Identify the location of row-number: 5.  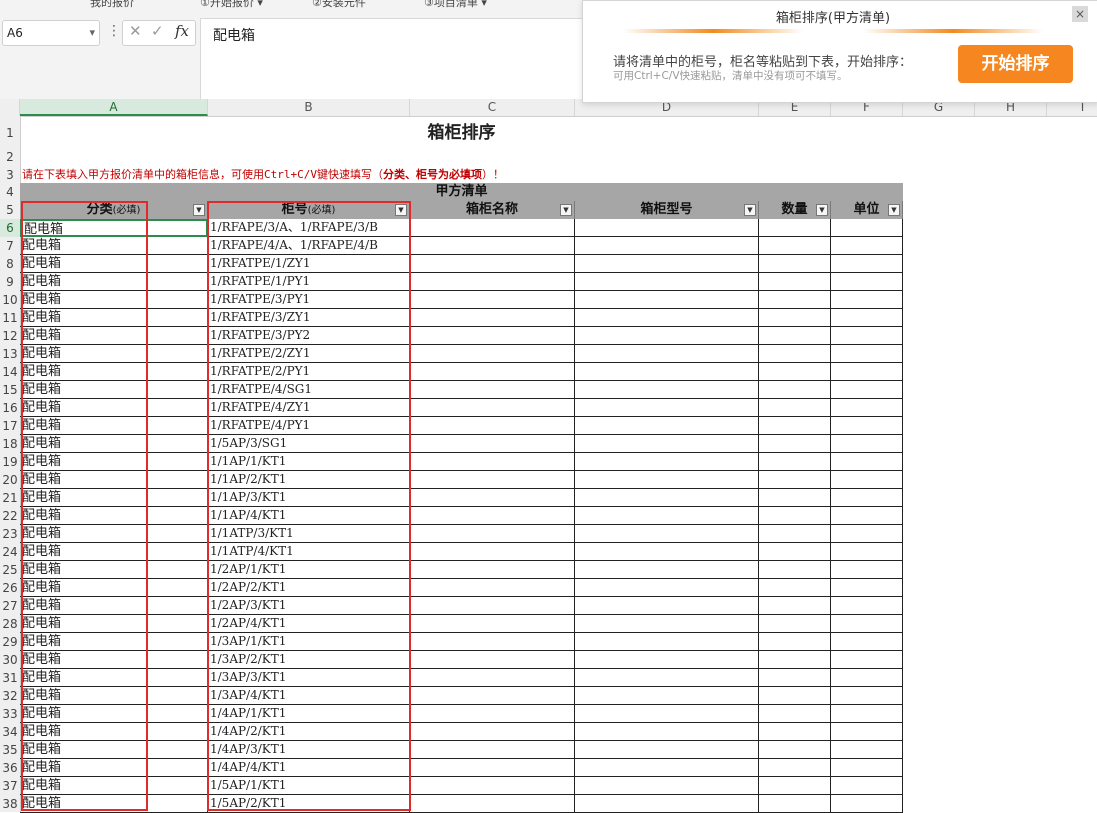
(10, 210).